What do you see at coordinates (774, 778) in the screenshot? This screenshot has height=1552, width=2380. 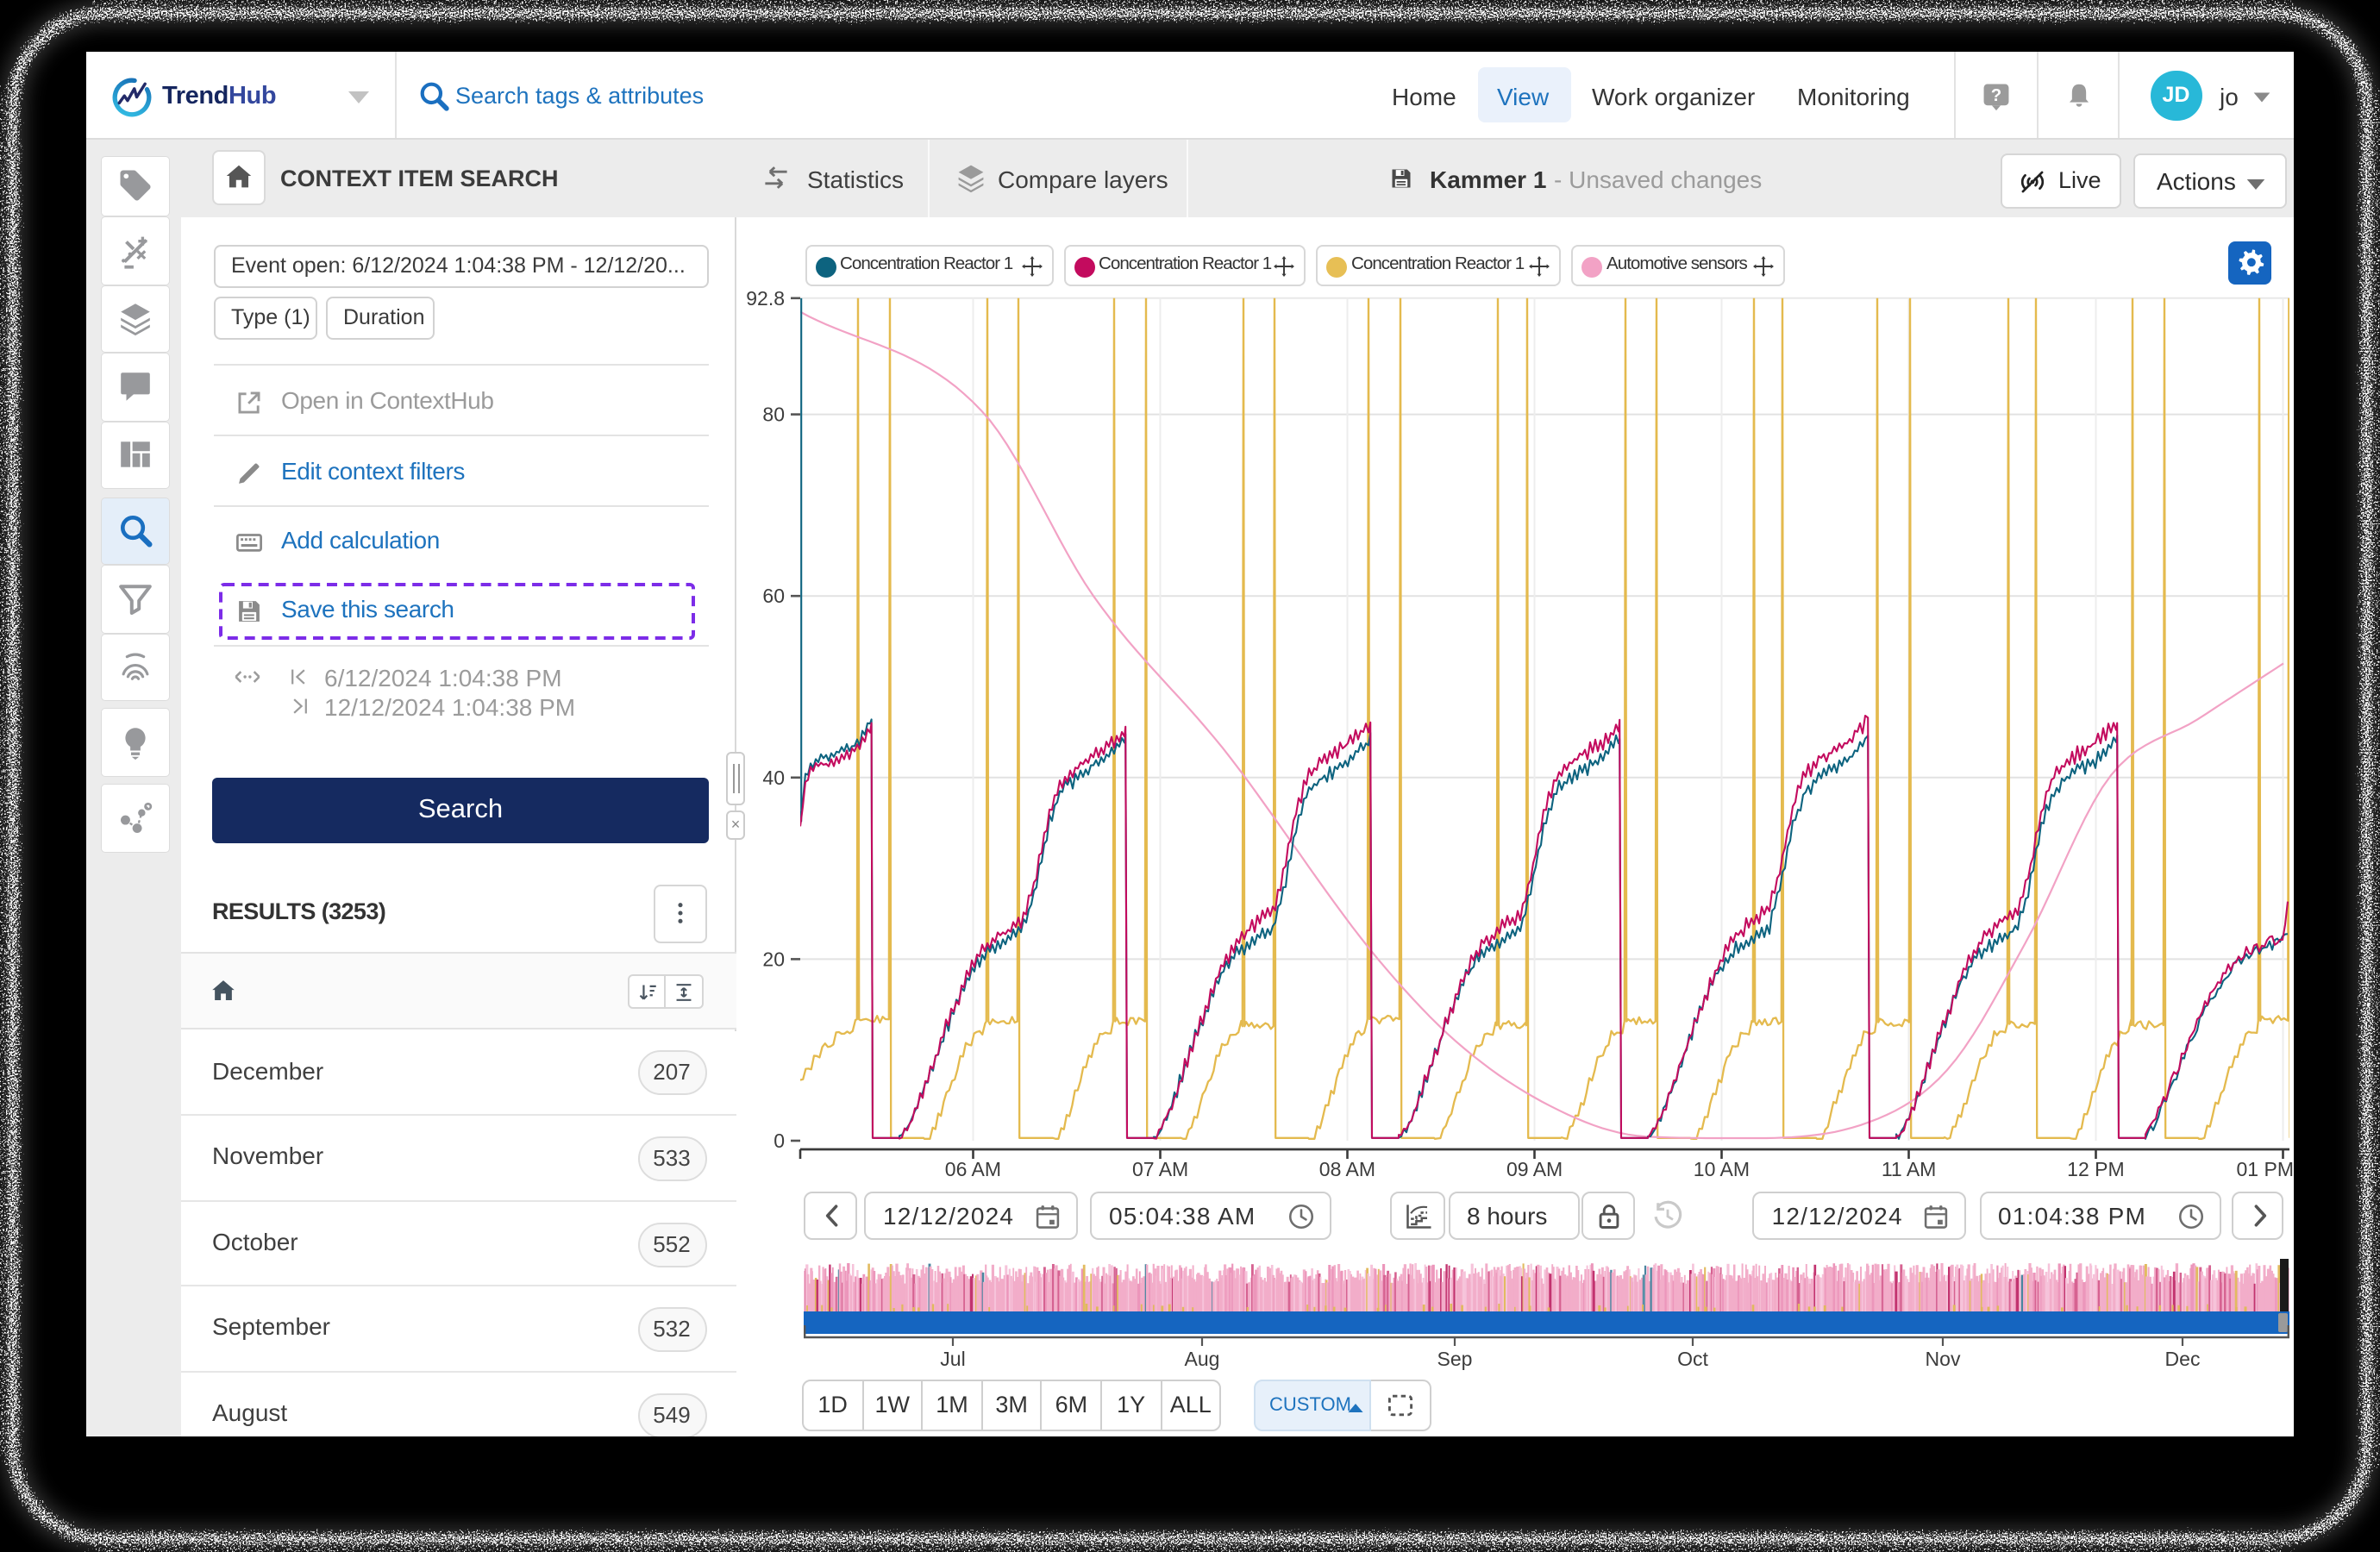 I see `svg-text: 40` at bounding box center [774, 778].